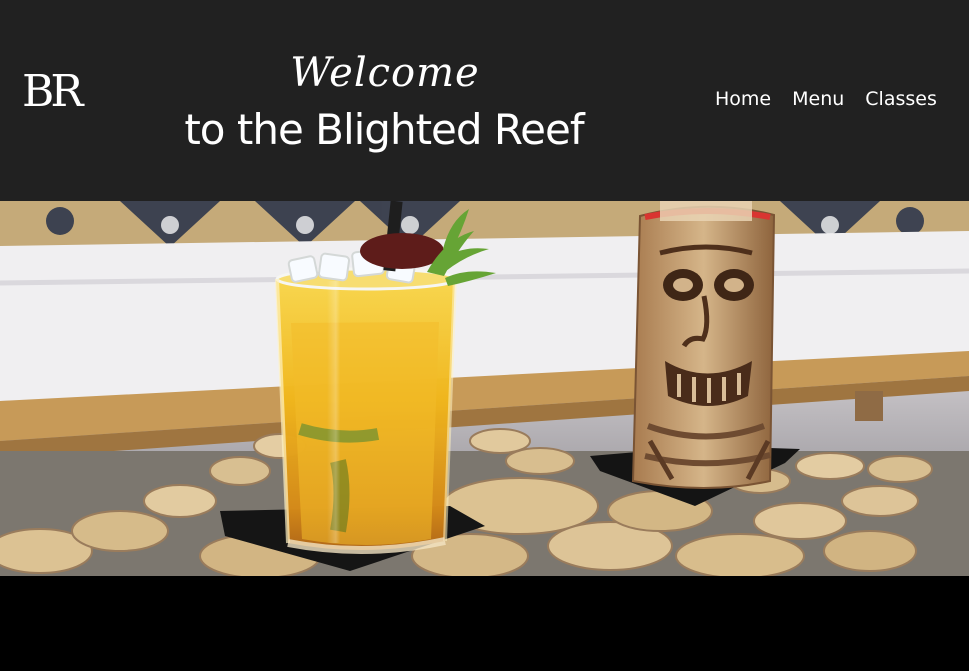  I want to click on nav-home-link: Home, so click(743, 99).